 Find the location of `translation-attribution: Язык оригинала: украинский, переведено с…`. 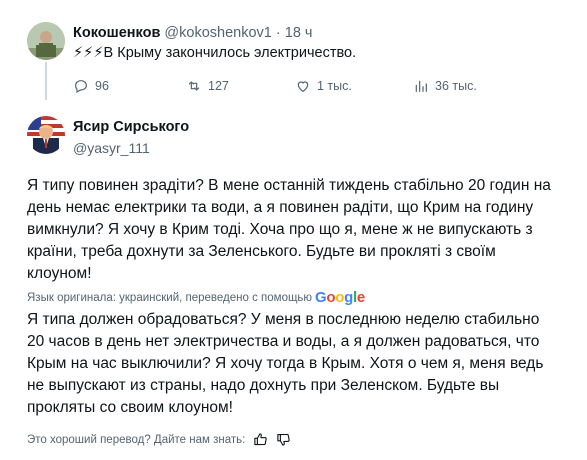

translation-attribution: Язык оригинала: украинский, переведено с… is located at coordinates (196, 297).